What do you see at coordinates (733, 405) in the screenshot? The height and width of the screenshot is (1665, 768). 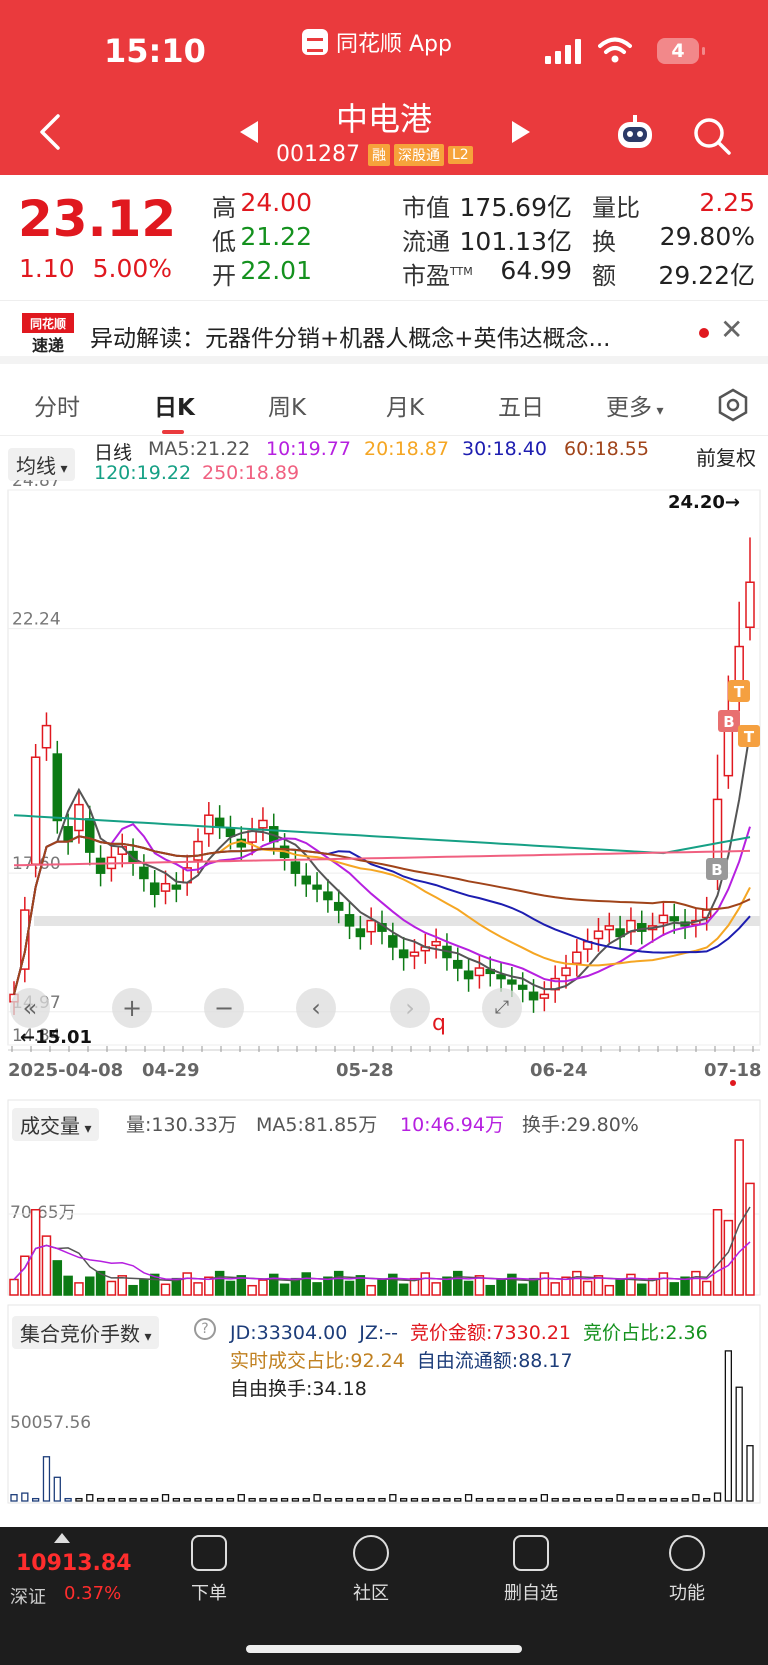 I see `settings-hexagon-icon` at bounding box center [733, 405].